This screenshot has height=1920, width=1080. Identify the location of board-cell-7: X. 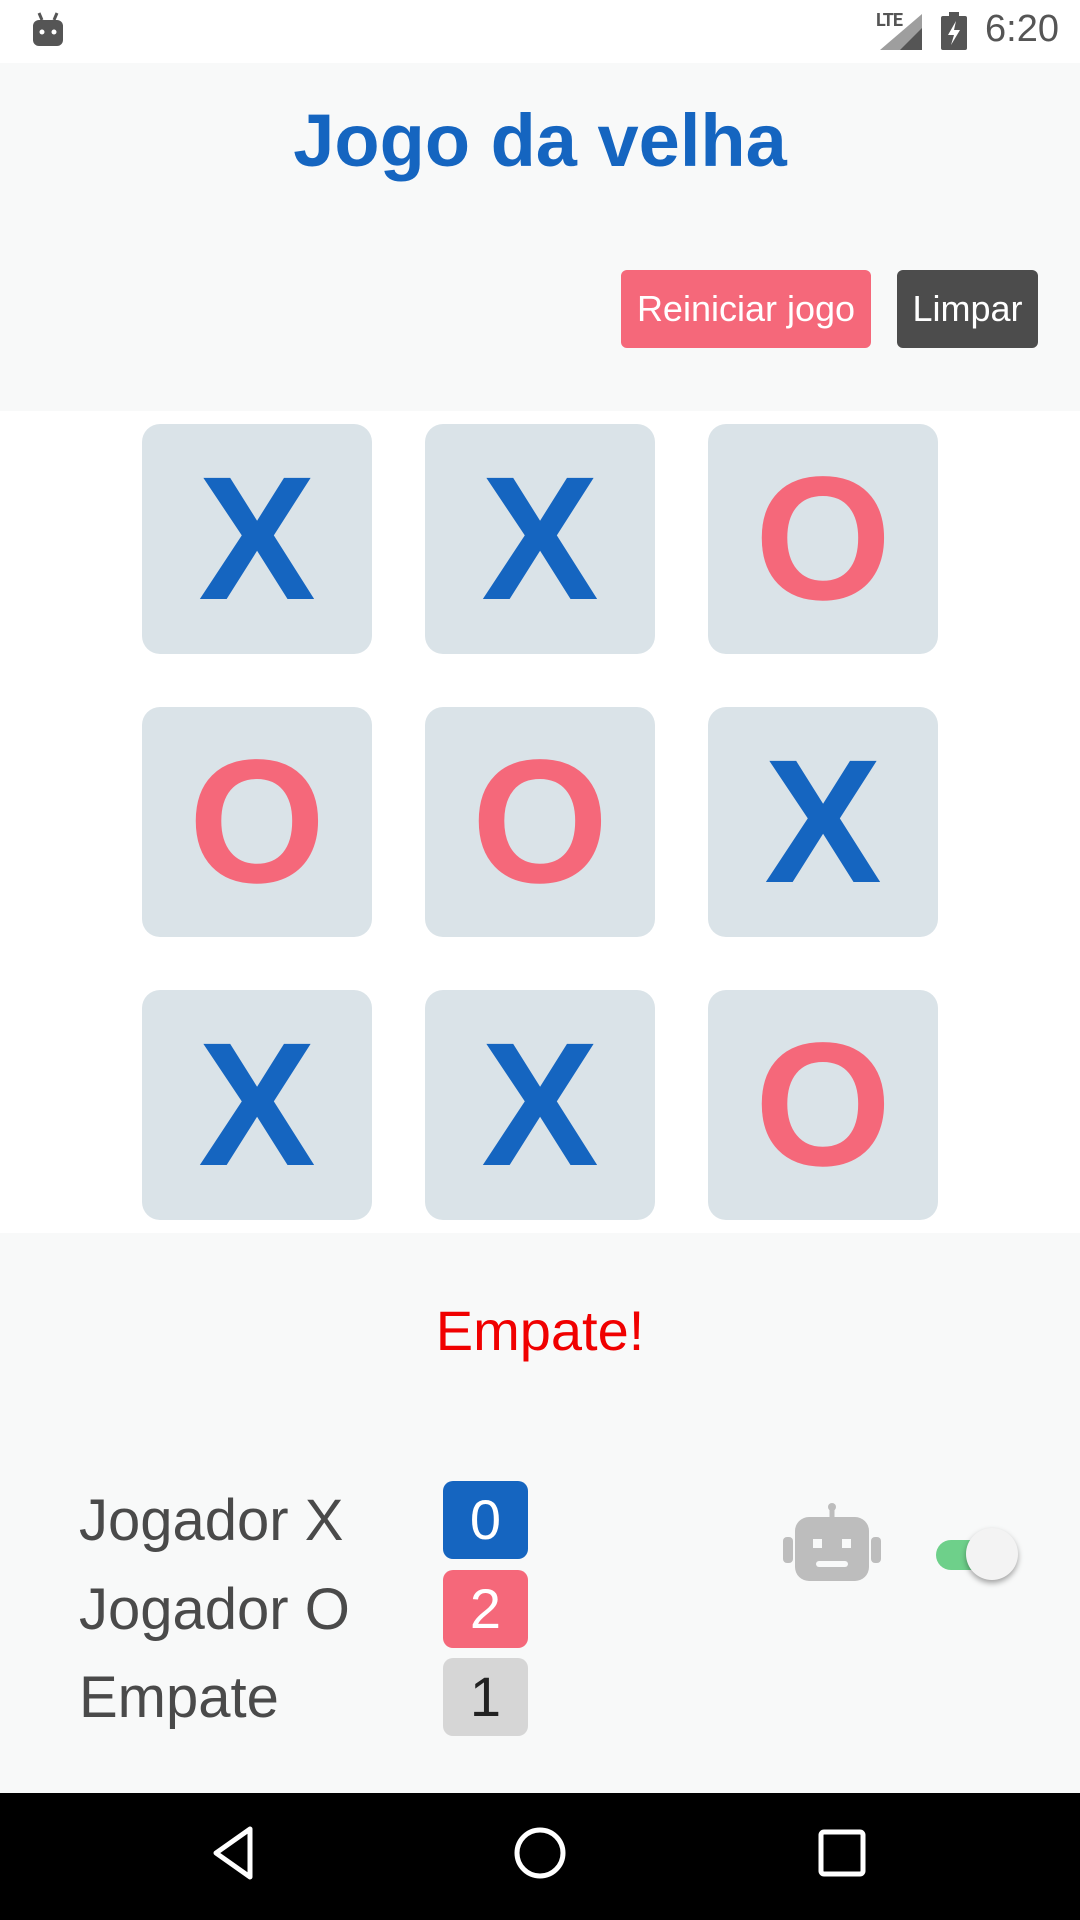
(257, 1105).